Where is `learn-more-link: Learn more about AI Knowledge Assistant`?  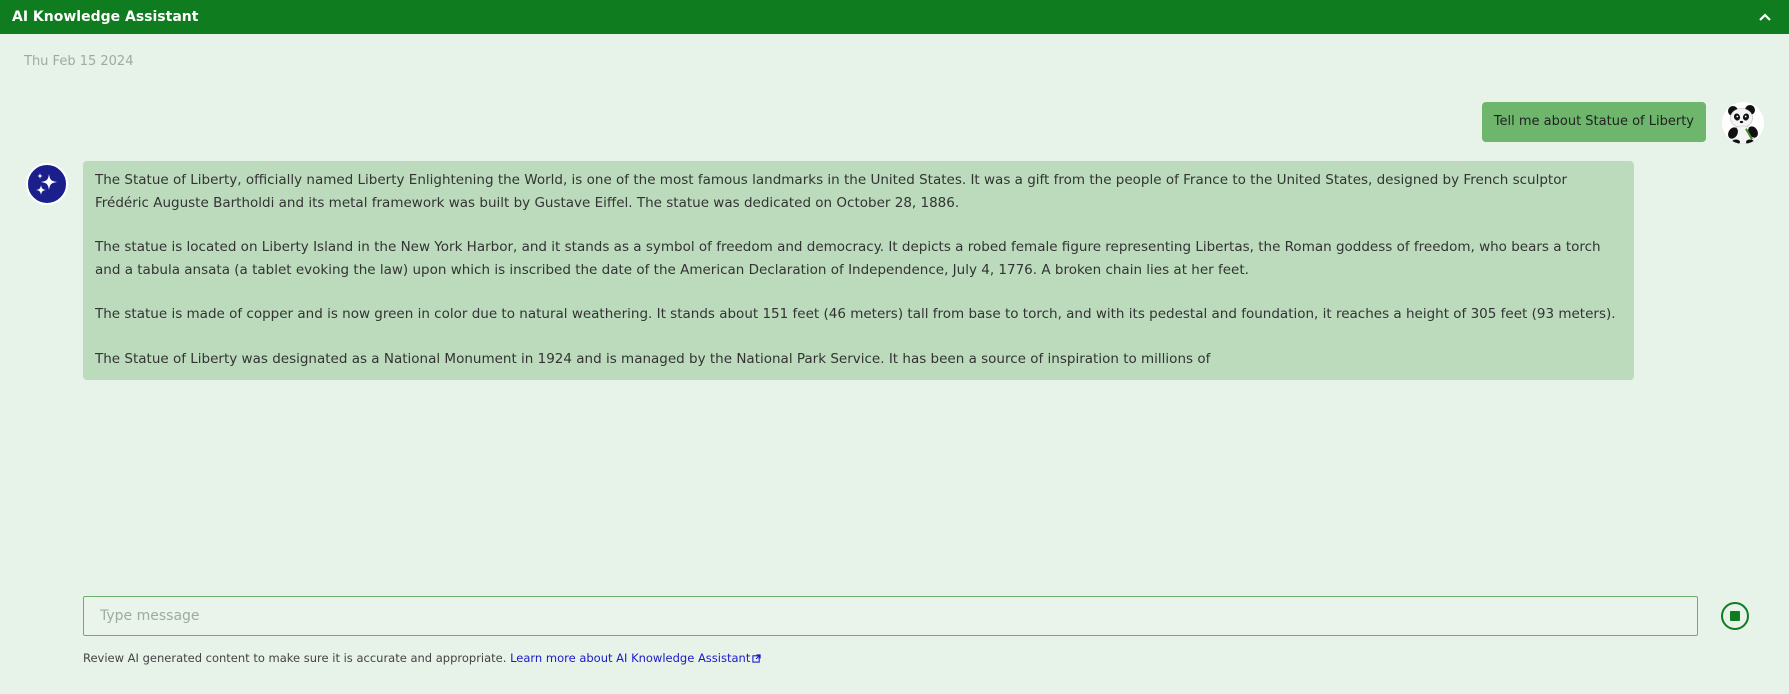 learn-more-link: Learn more about AI Knowledge Assistant is located at coordinates (635, 658).